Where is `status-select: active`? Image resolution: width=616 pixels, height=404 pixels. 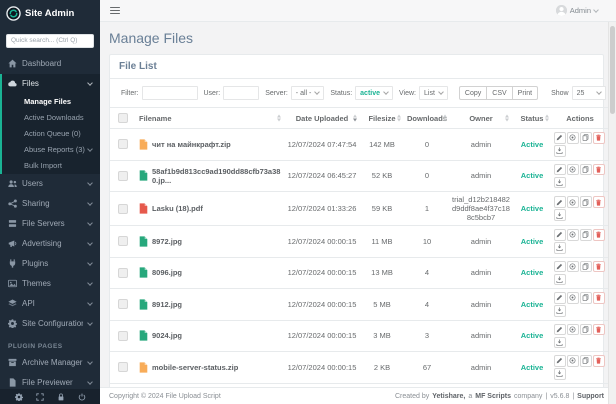 status-select: active is located at coordinates (374, 93).